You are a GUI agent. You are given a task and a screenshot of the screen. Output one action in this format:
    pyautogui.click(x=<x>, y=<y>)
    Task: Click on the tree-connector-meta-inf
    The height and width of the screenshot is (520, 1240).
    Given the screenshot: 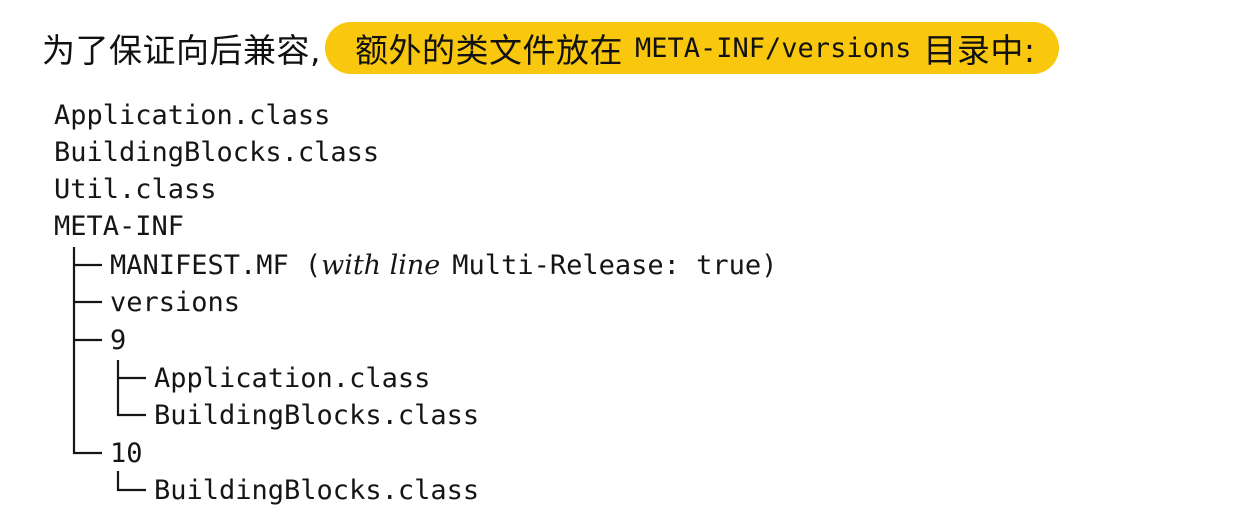 What is the action you would take?
    pyautogui.click(x=87, y=351)
    